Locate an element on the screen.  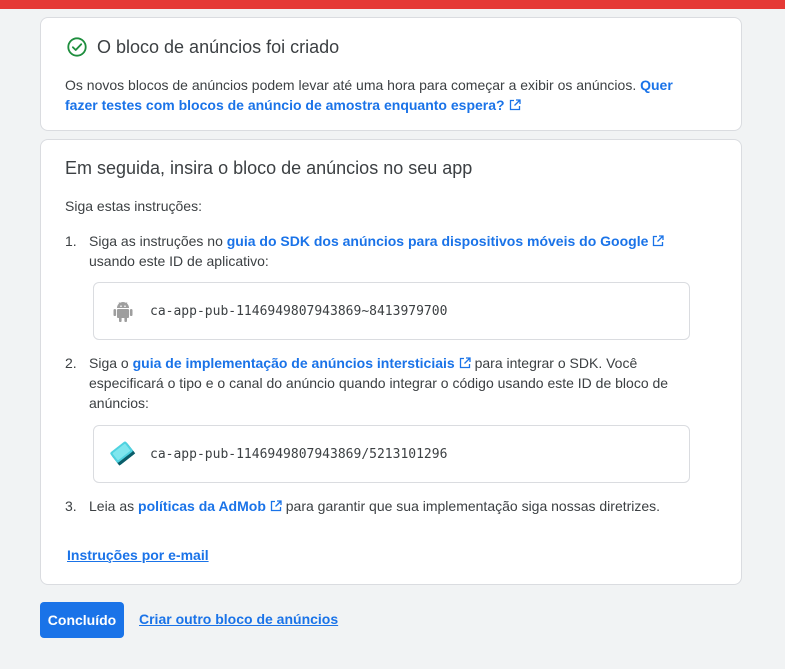
step-number: 1. is located at coordinates (71, 241).